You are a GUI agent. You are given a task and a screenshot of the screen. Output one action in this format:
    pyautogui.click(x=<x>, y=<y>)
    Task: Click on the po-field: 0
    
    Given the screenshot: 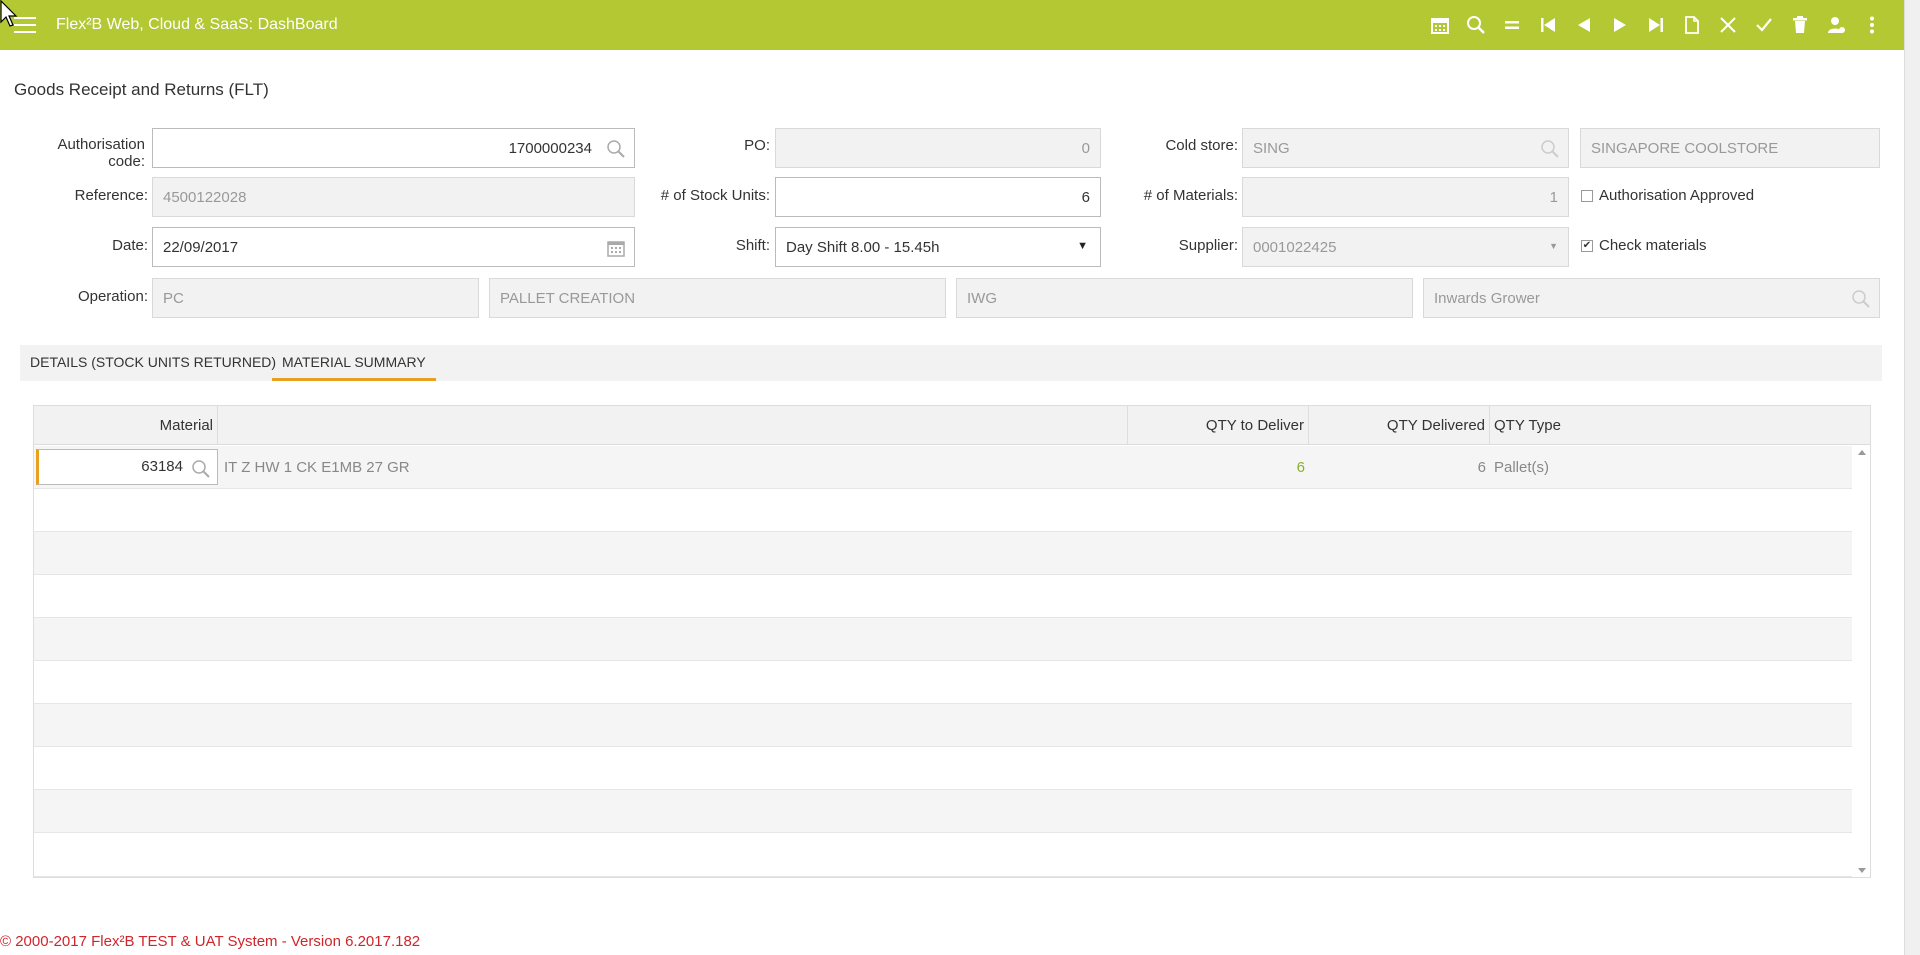 What is the action you would take?
    pyautogui.click(x=938, y=148)
    